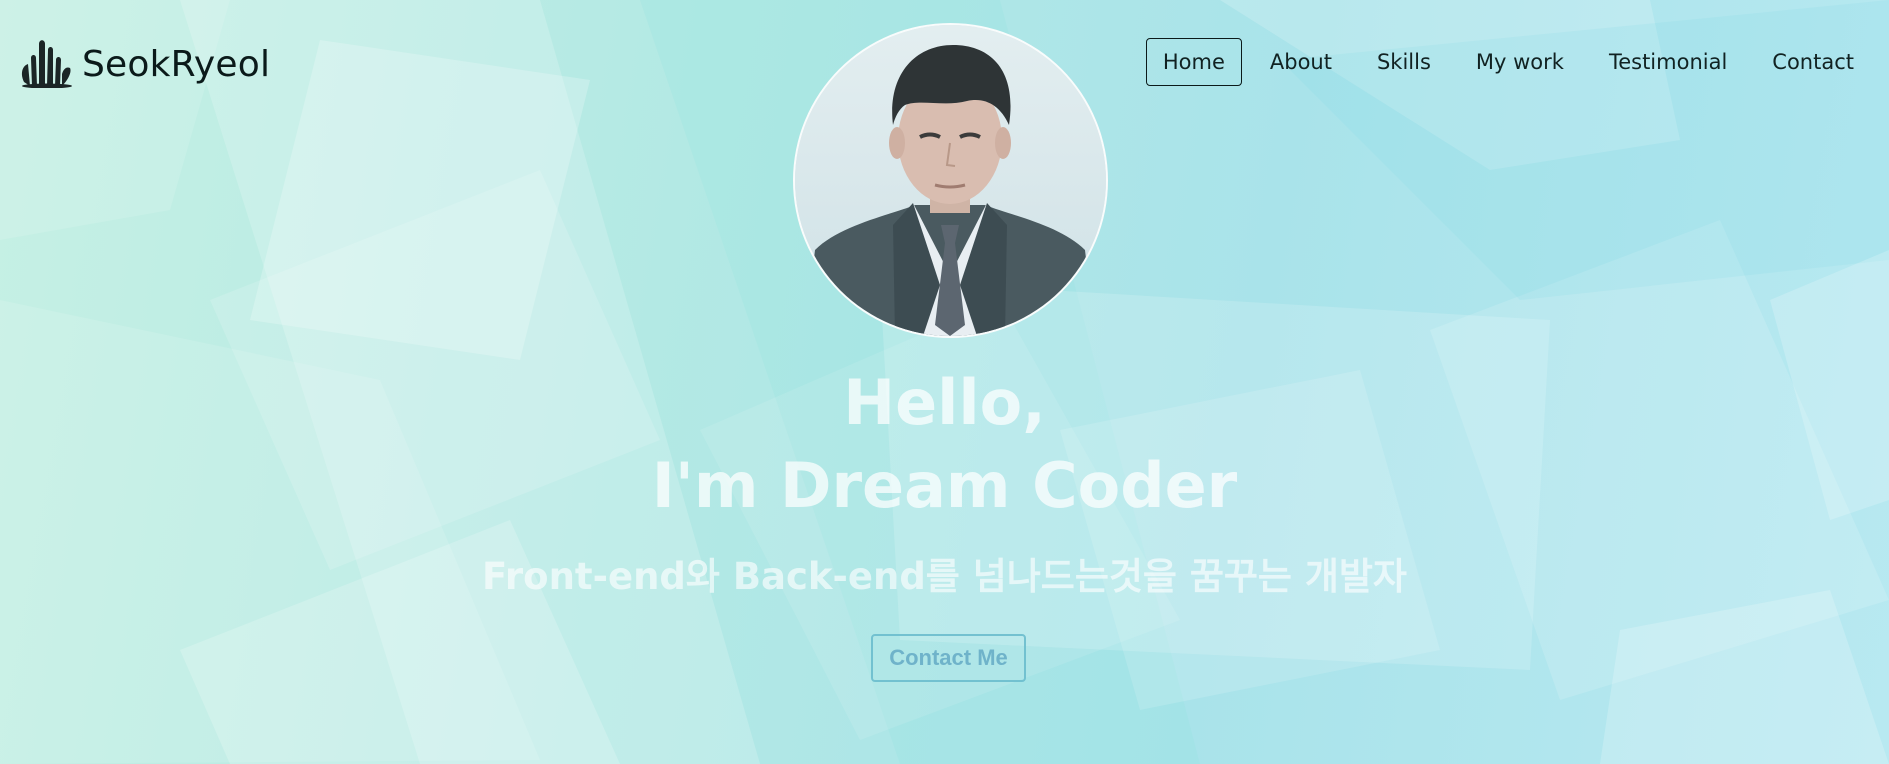  Describe the element at coordinates (47, 64) in the screenshot. I see `hand-logo-icon` at that location.